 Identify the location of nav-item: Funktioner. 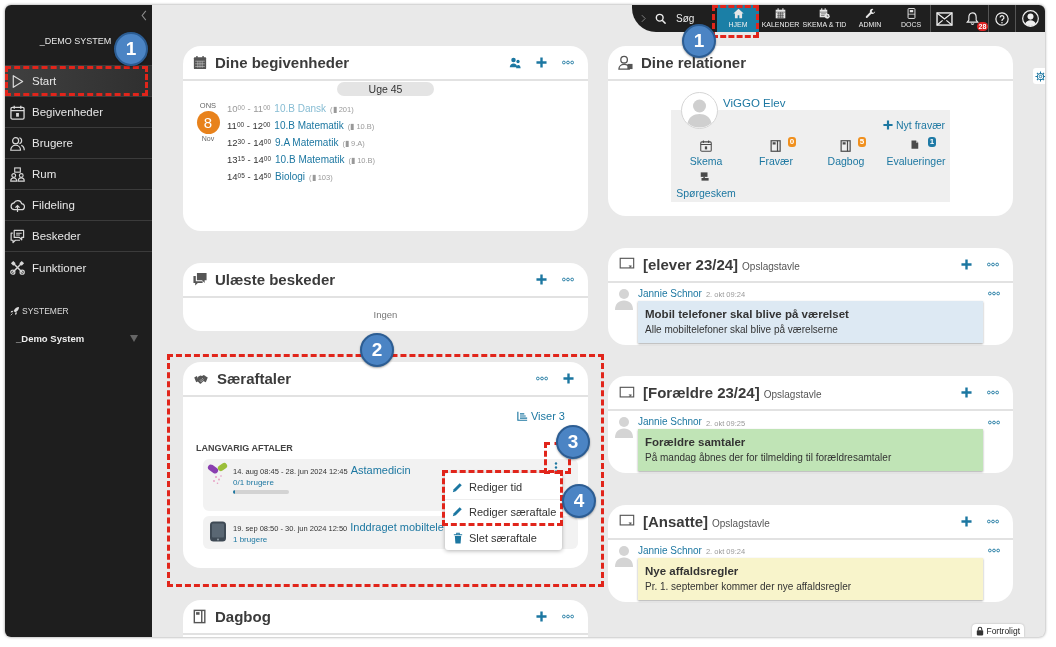
(78, 267).